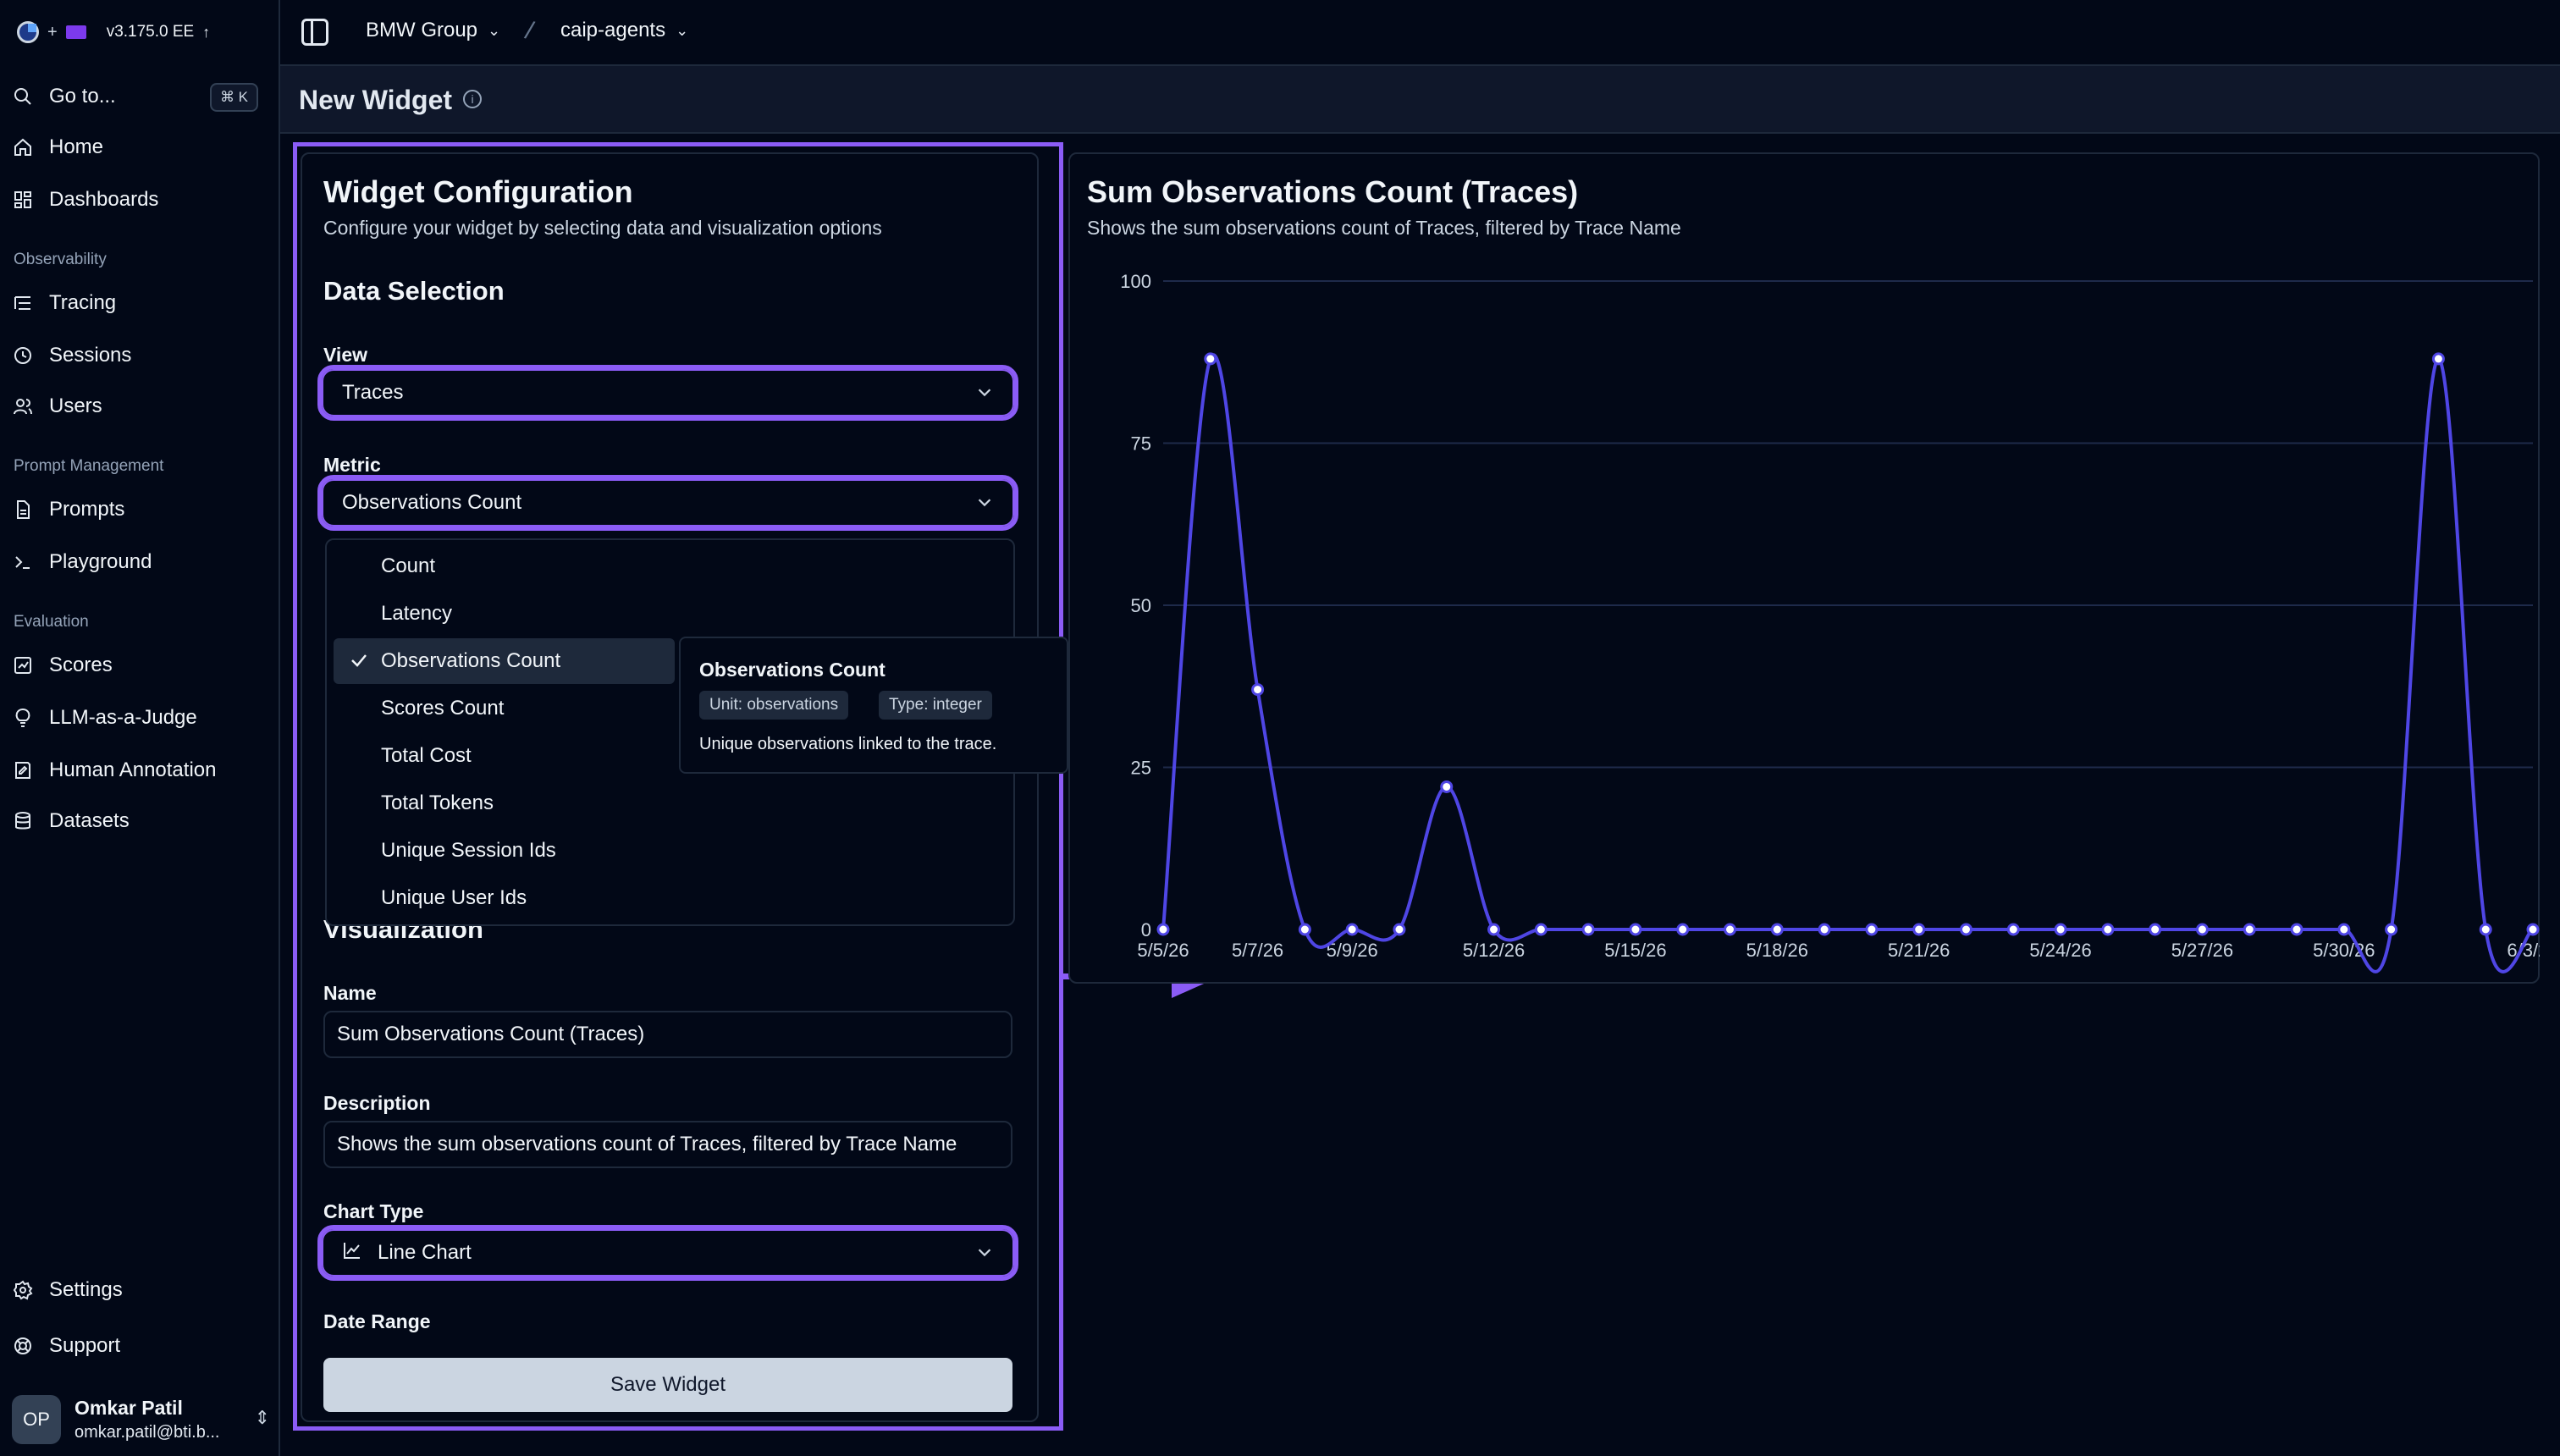  What do you see at coordinates (2202, 950) in the screenshot?
I see `x-tick-label: 5/27/26` at bounding box center [2202, 950].